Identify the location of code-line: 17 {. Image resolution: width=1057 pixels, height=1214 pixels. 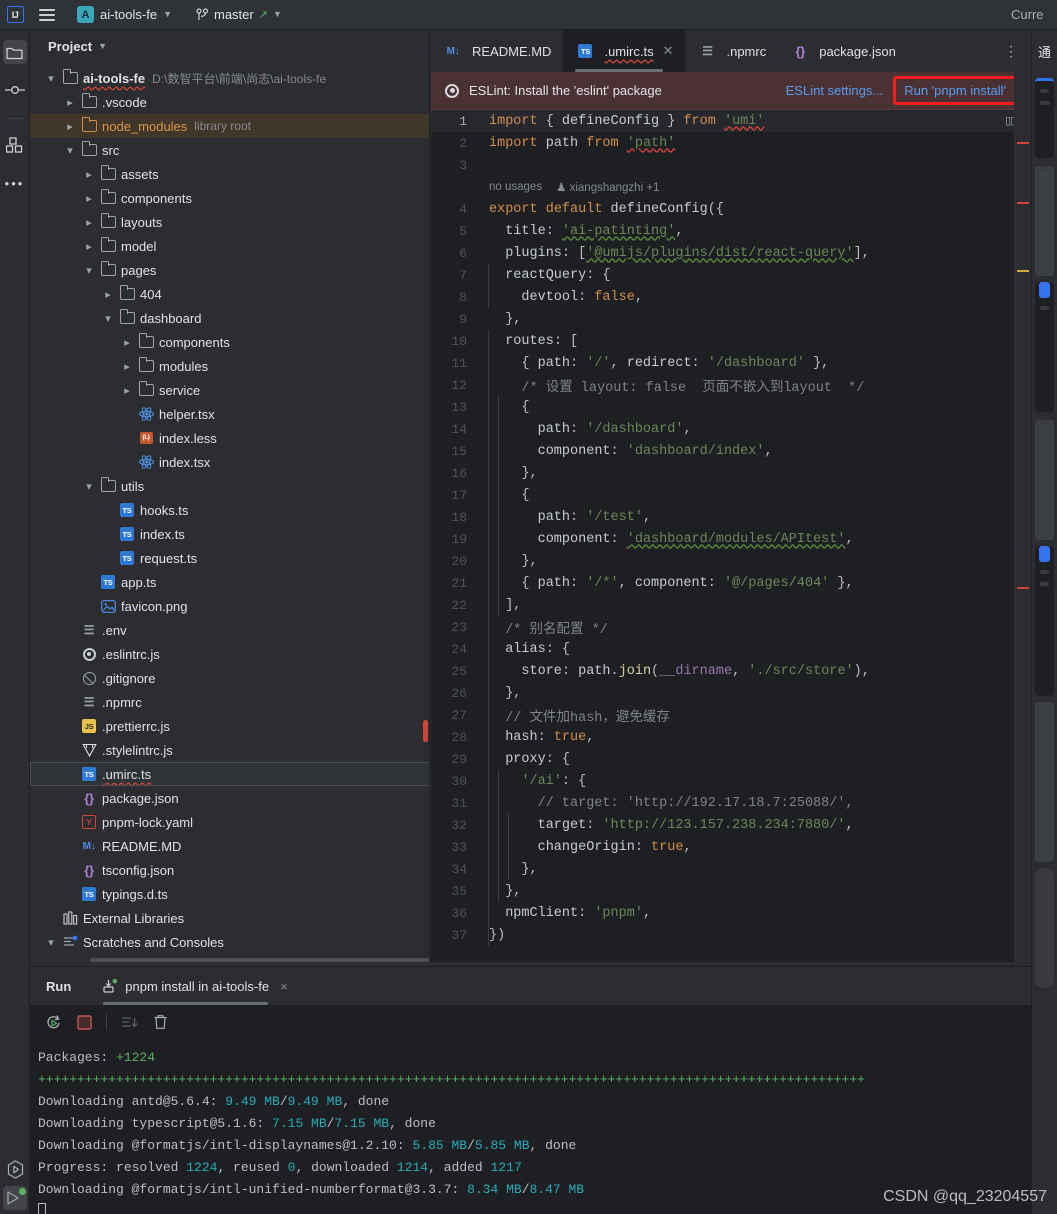
(731, 495).